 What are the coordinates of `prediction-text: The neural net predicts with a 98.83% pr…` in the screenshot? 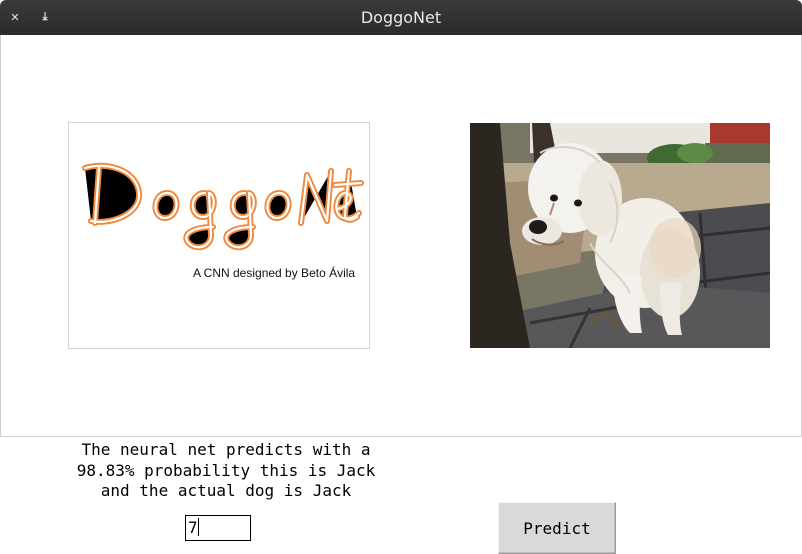 It's located at (226, 471).